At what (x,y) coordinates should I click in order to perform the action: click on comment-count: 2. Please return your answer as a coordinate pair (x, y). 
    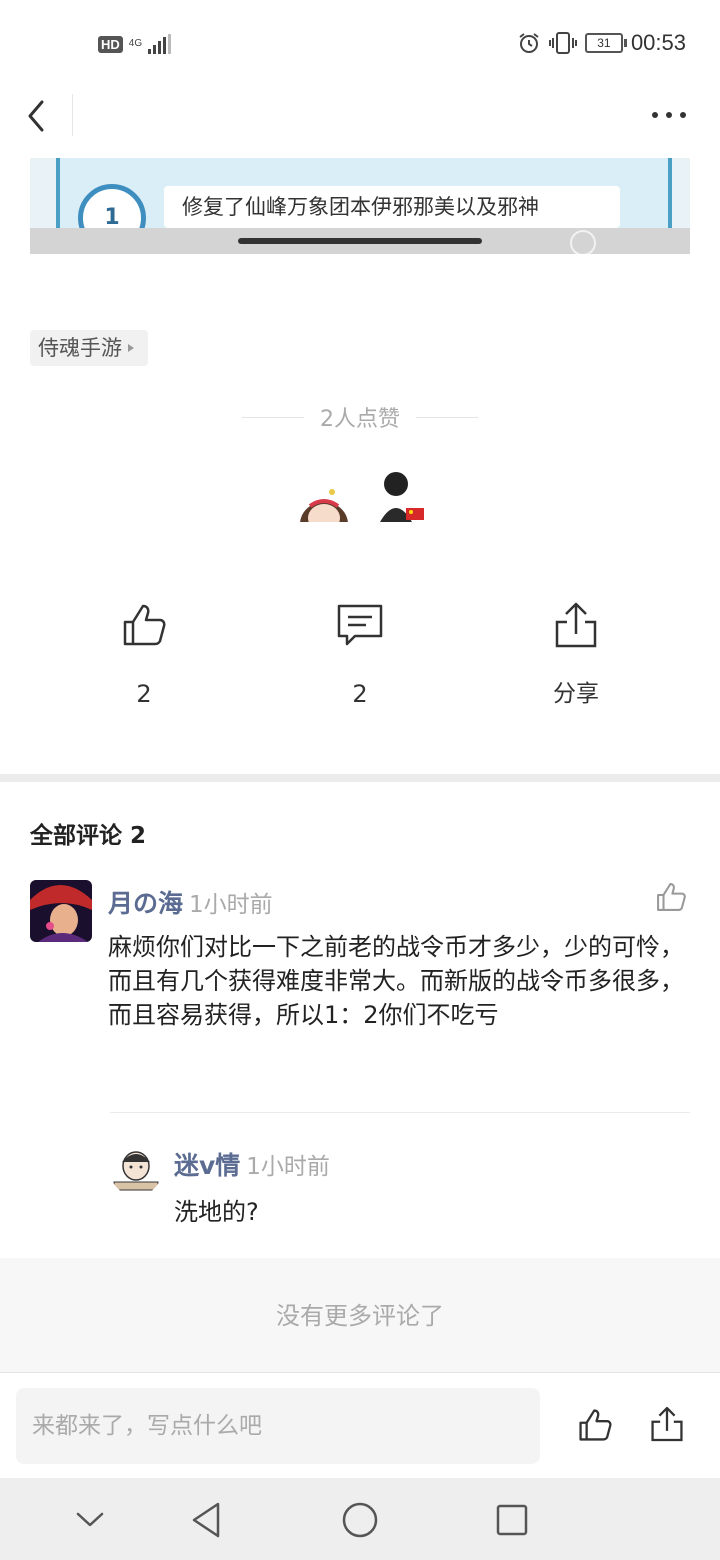
    Looking at the image, I should click on (360, 694).